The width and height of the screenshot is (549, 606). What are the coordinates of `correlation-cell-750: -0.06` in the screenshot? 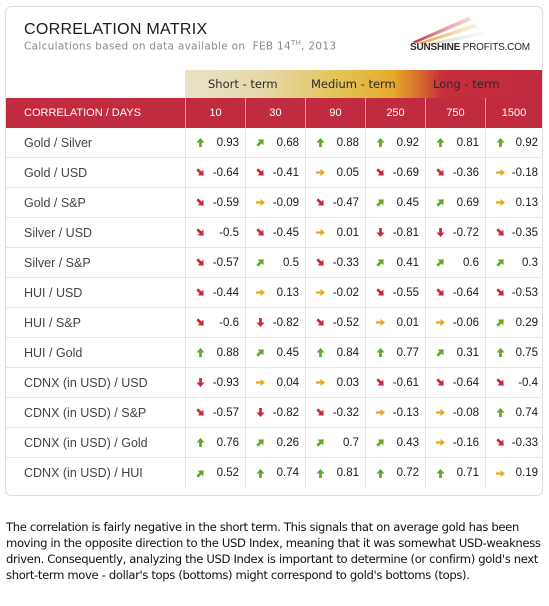 It's located at (455, 322).